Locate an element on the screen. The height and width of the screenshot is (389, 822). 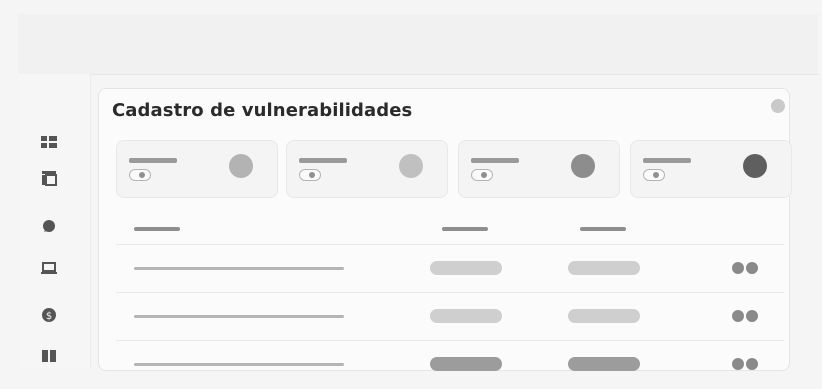
chat-icon is located at coordinates (49, 227).